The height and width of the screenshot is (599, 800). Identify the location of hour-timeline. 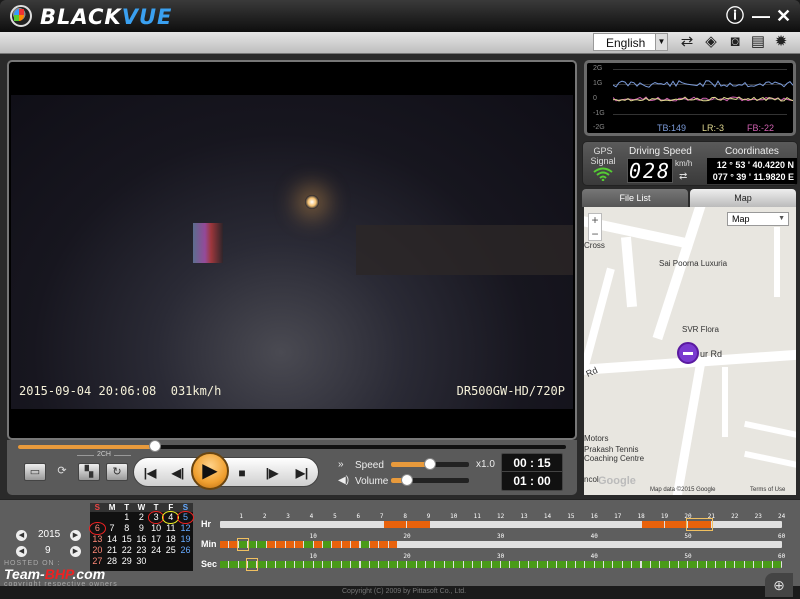
(501, 524).